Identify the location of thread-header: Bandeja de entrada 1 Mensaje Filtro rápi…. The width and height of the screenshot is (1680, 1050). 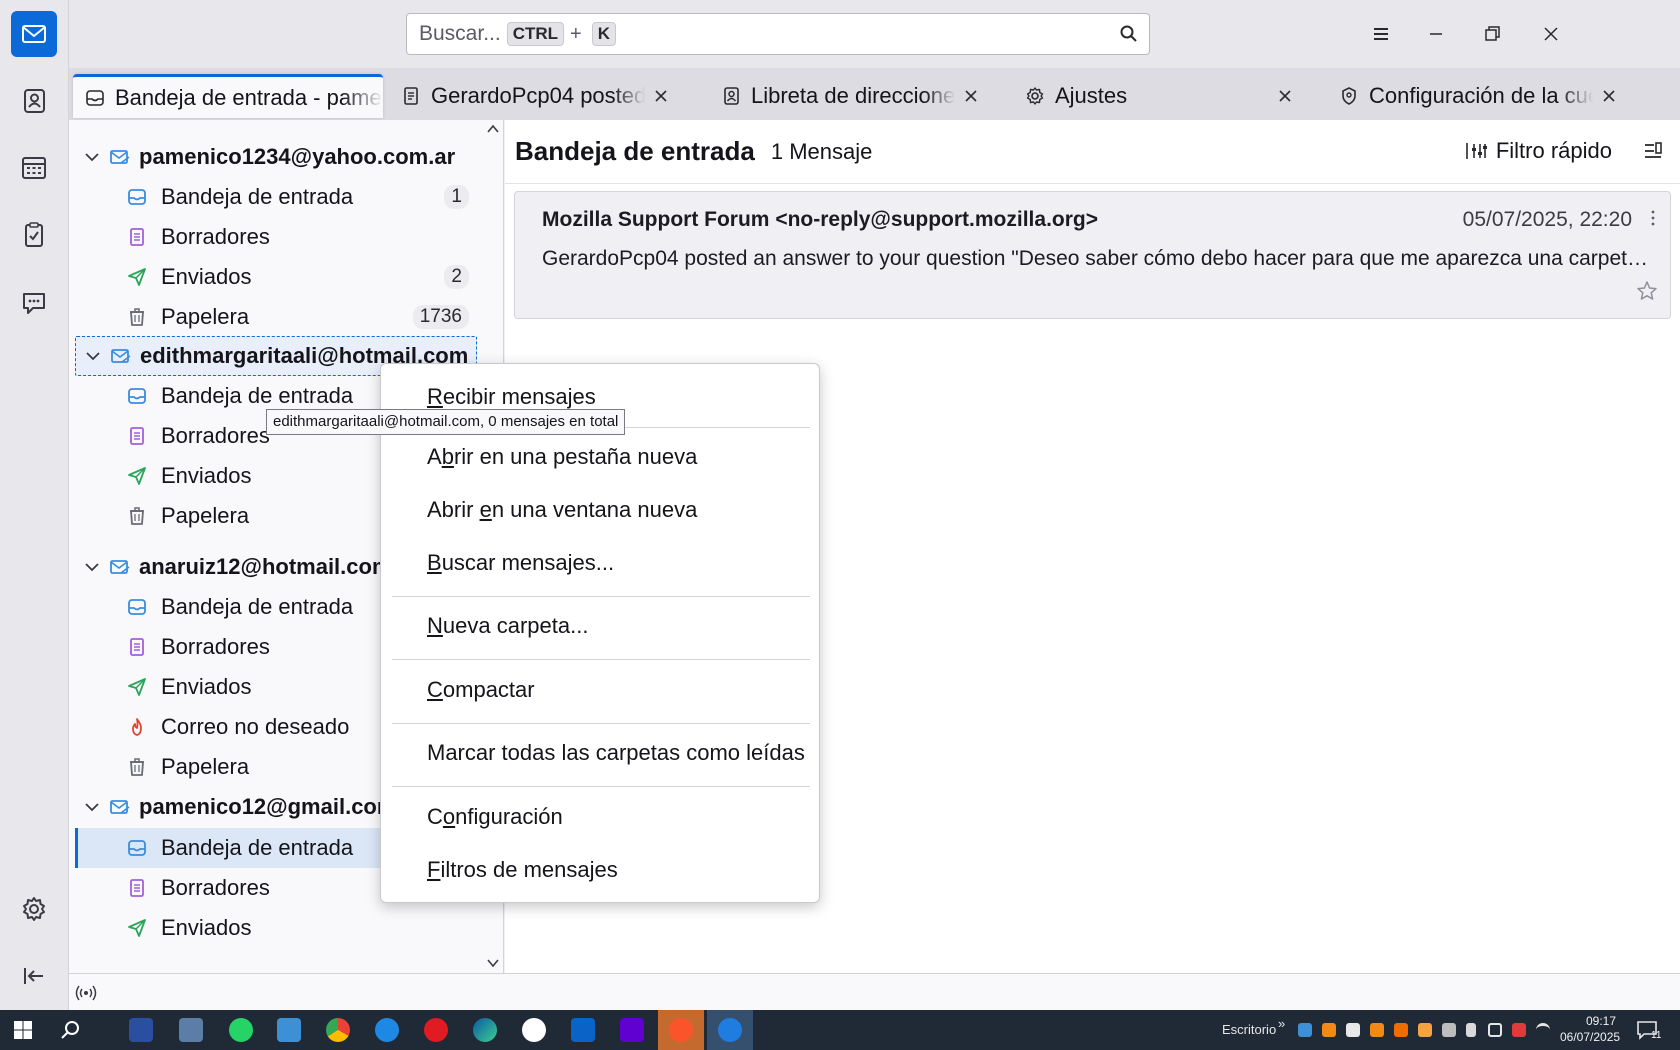
(1092, 152).